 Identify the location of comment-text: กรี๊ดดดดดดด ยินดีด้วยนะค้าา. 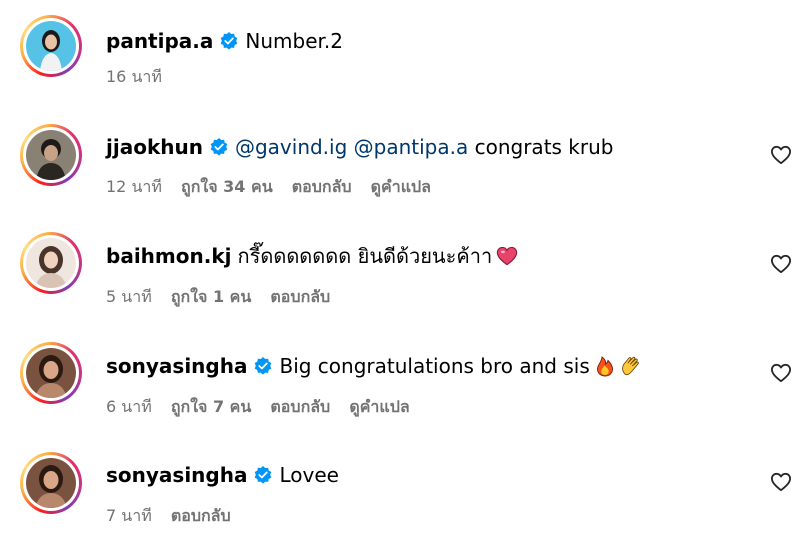
(365, 256).